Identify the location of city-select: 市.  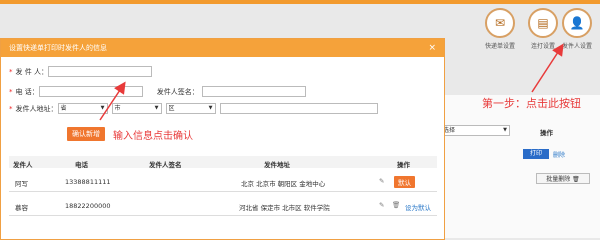
(136, 108).